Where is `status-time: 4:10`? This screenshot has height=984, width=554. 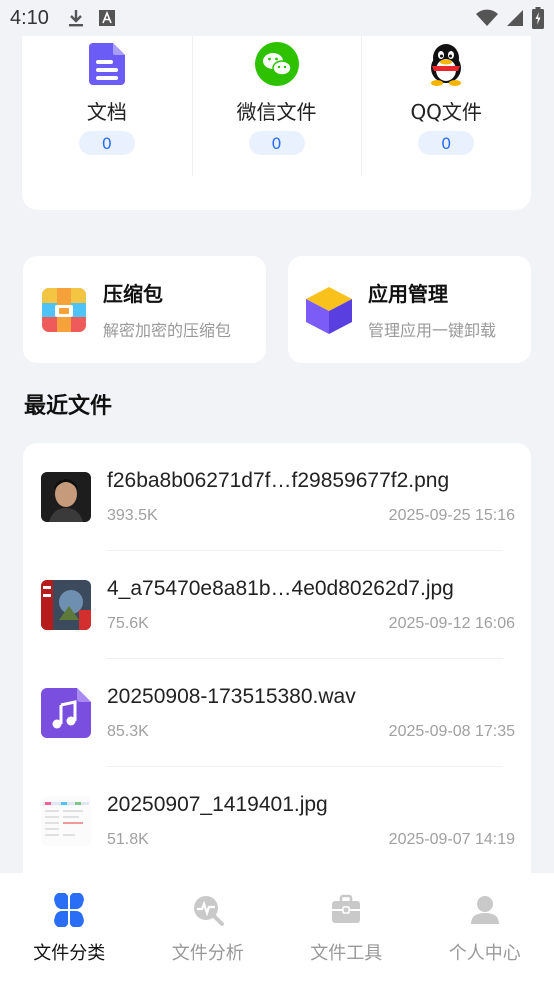
status-time: 4:10 is located at coordinates (29, 17).